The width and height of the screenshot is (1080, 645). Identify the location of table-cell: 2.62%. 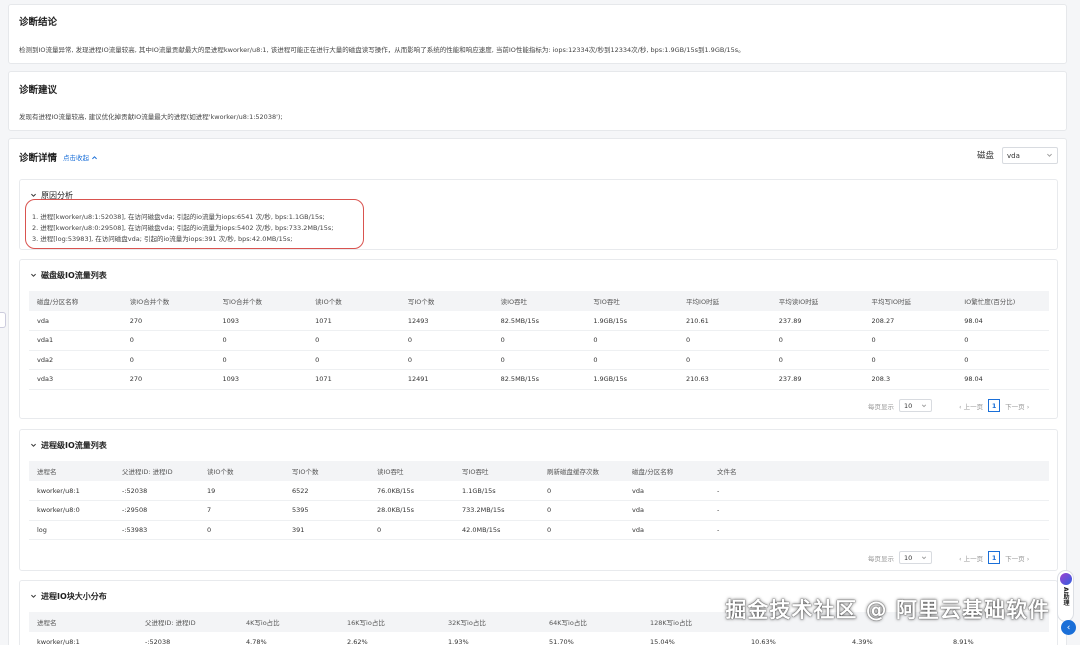
(389, 638).